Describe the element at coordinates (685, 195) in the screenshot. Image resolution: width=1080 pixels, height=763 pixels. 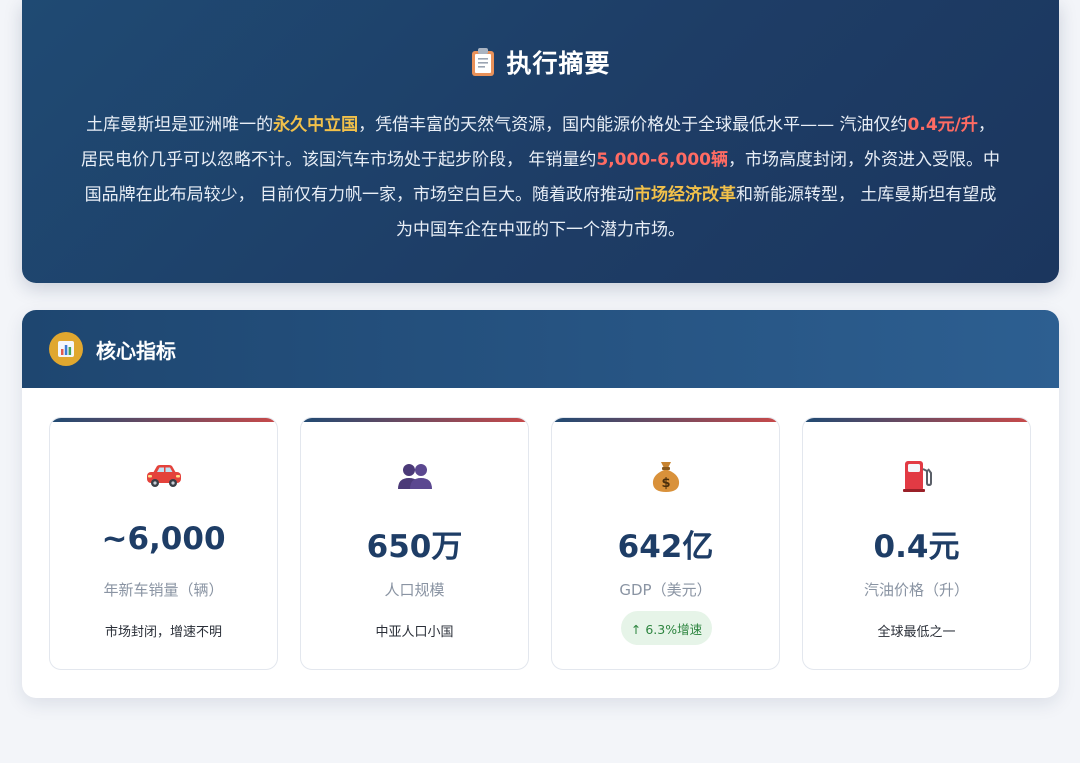
I see `highlight-market-reform: 市场经济改革` at that location.